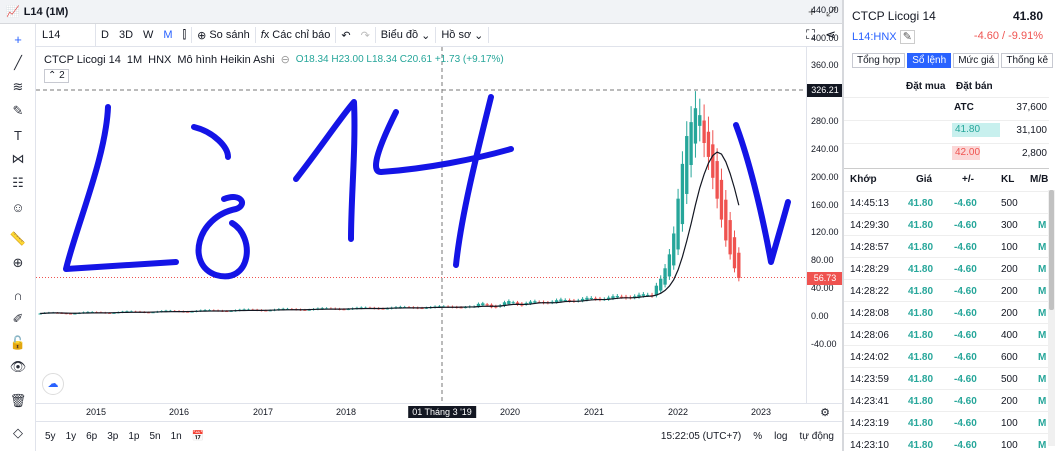  What do you see at coordinates (345, 35) in the screenshot?
I see `undo-icon: ↶` at bounding box center [345, 35].